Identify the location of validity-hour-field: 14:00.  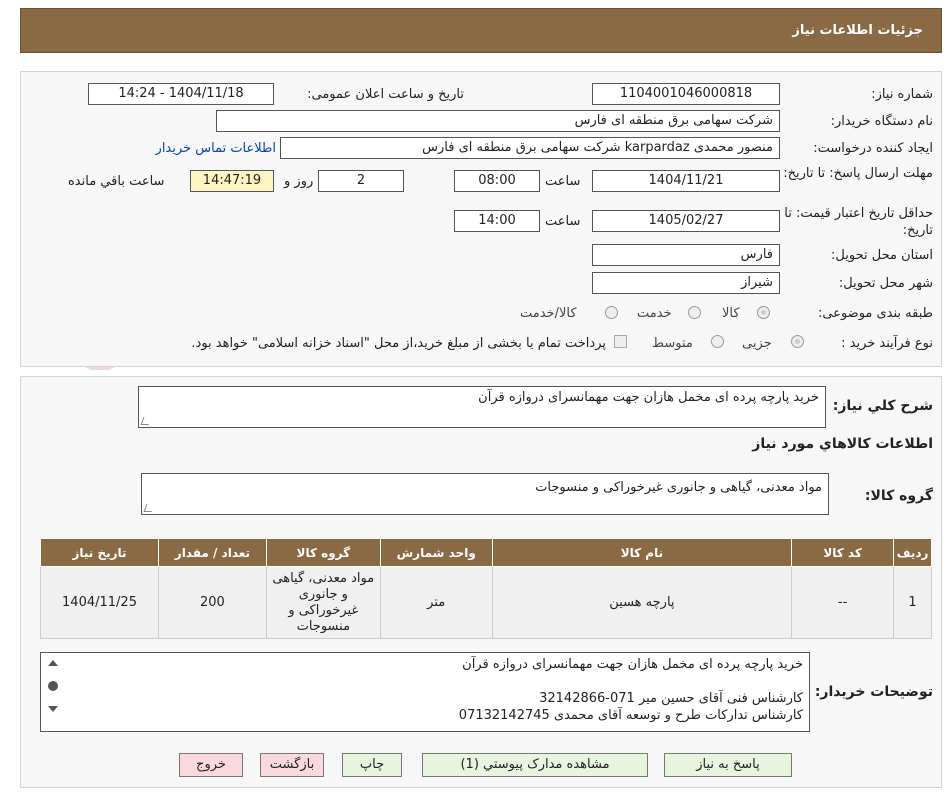
(497, 221).